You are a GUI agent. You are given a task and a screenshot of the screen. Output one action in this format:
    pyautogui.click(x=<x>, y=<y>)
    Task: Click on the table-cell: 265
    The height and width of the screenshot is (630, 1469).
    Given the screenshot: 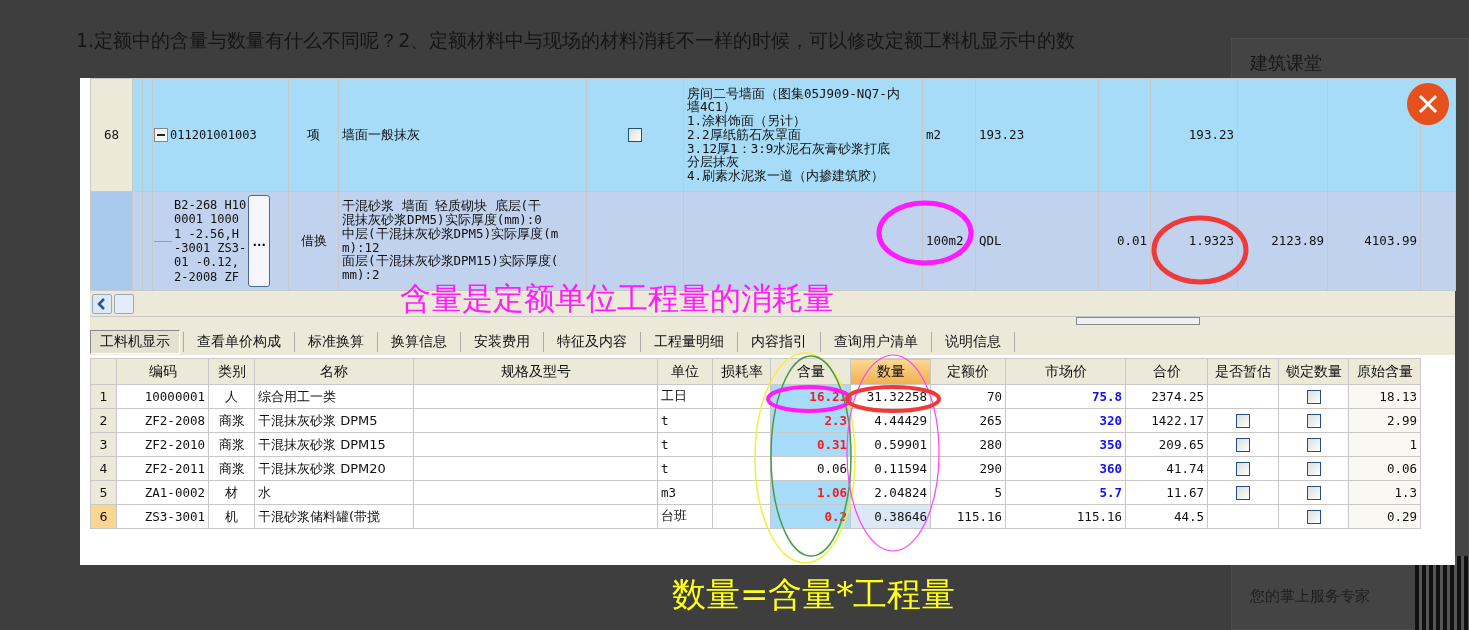 What is the action you would take?
    pyautogui.click(x=968, y=420)
    